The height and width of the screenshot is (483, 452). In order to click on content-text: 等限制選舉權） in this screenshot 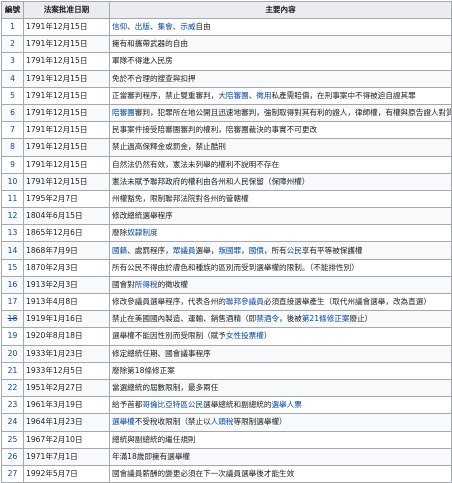, I will do `click(260, 422)`.